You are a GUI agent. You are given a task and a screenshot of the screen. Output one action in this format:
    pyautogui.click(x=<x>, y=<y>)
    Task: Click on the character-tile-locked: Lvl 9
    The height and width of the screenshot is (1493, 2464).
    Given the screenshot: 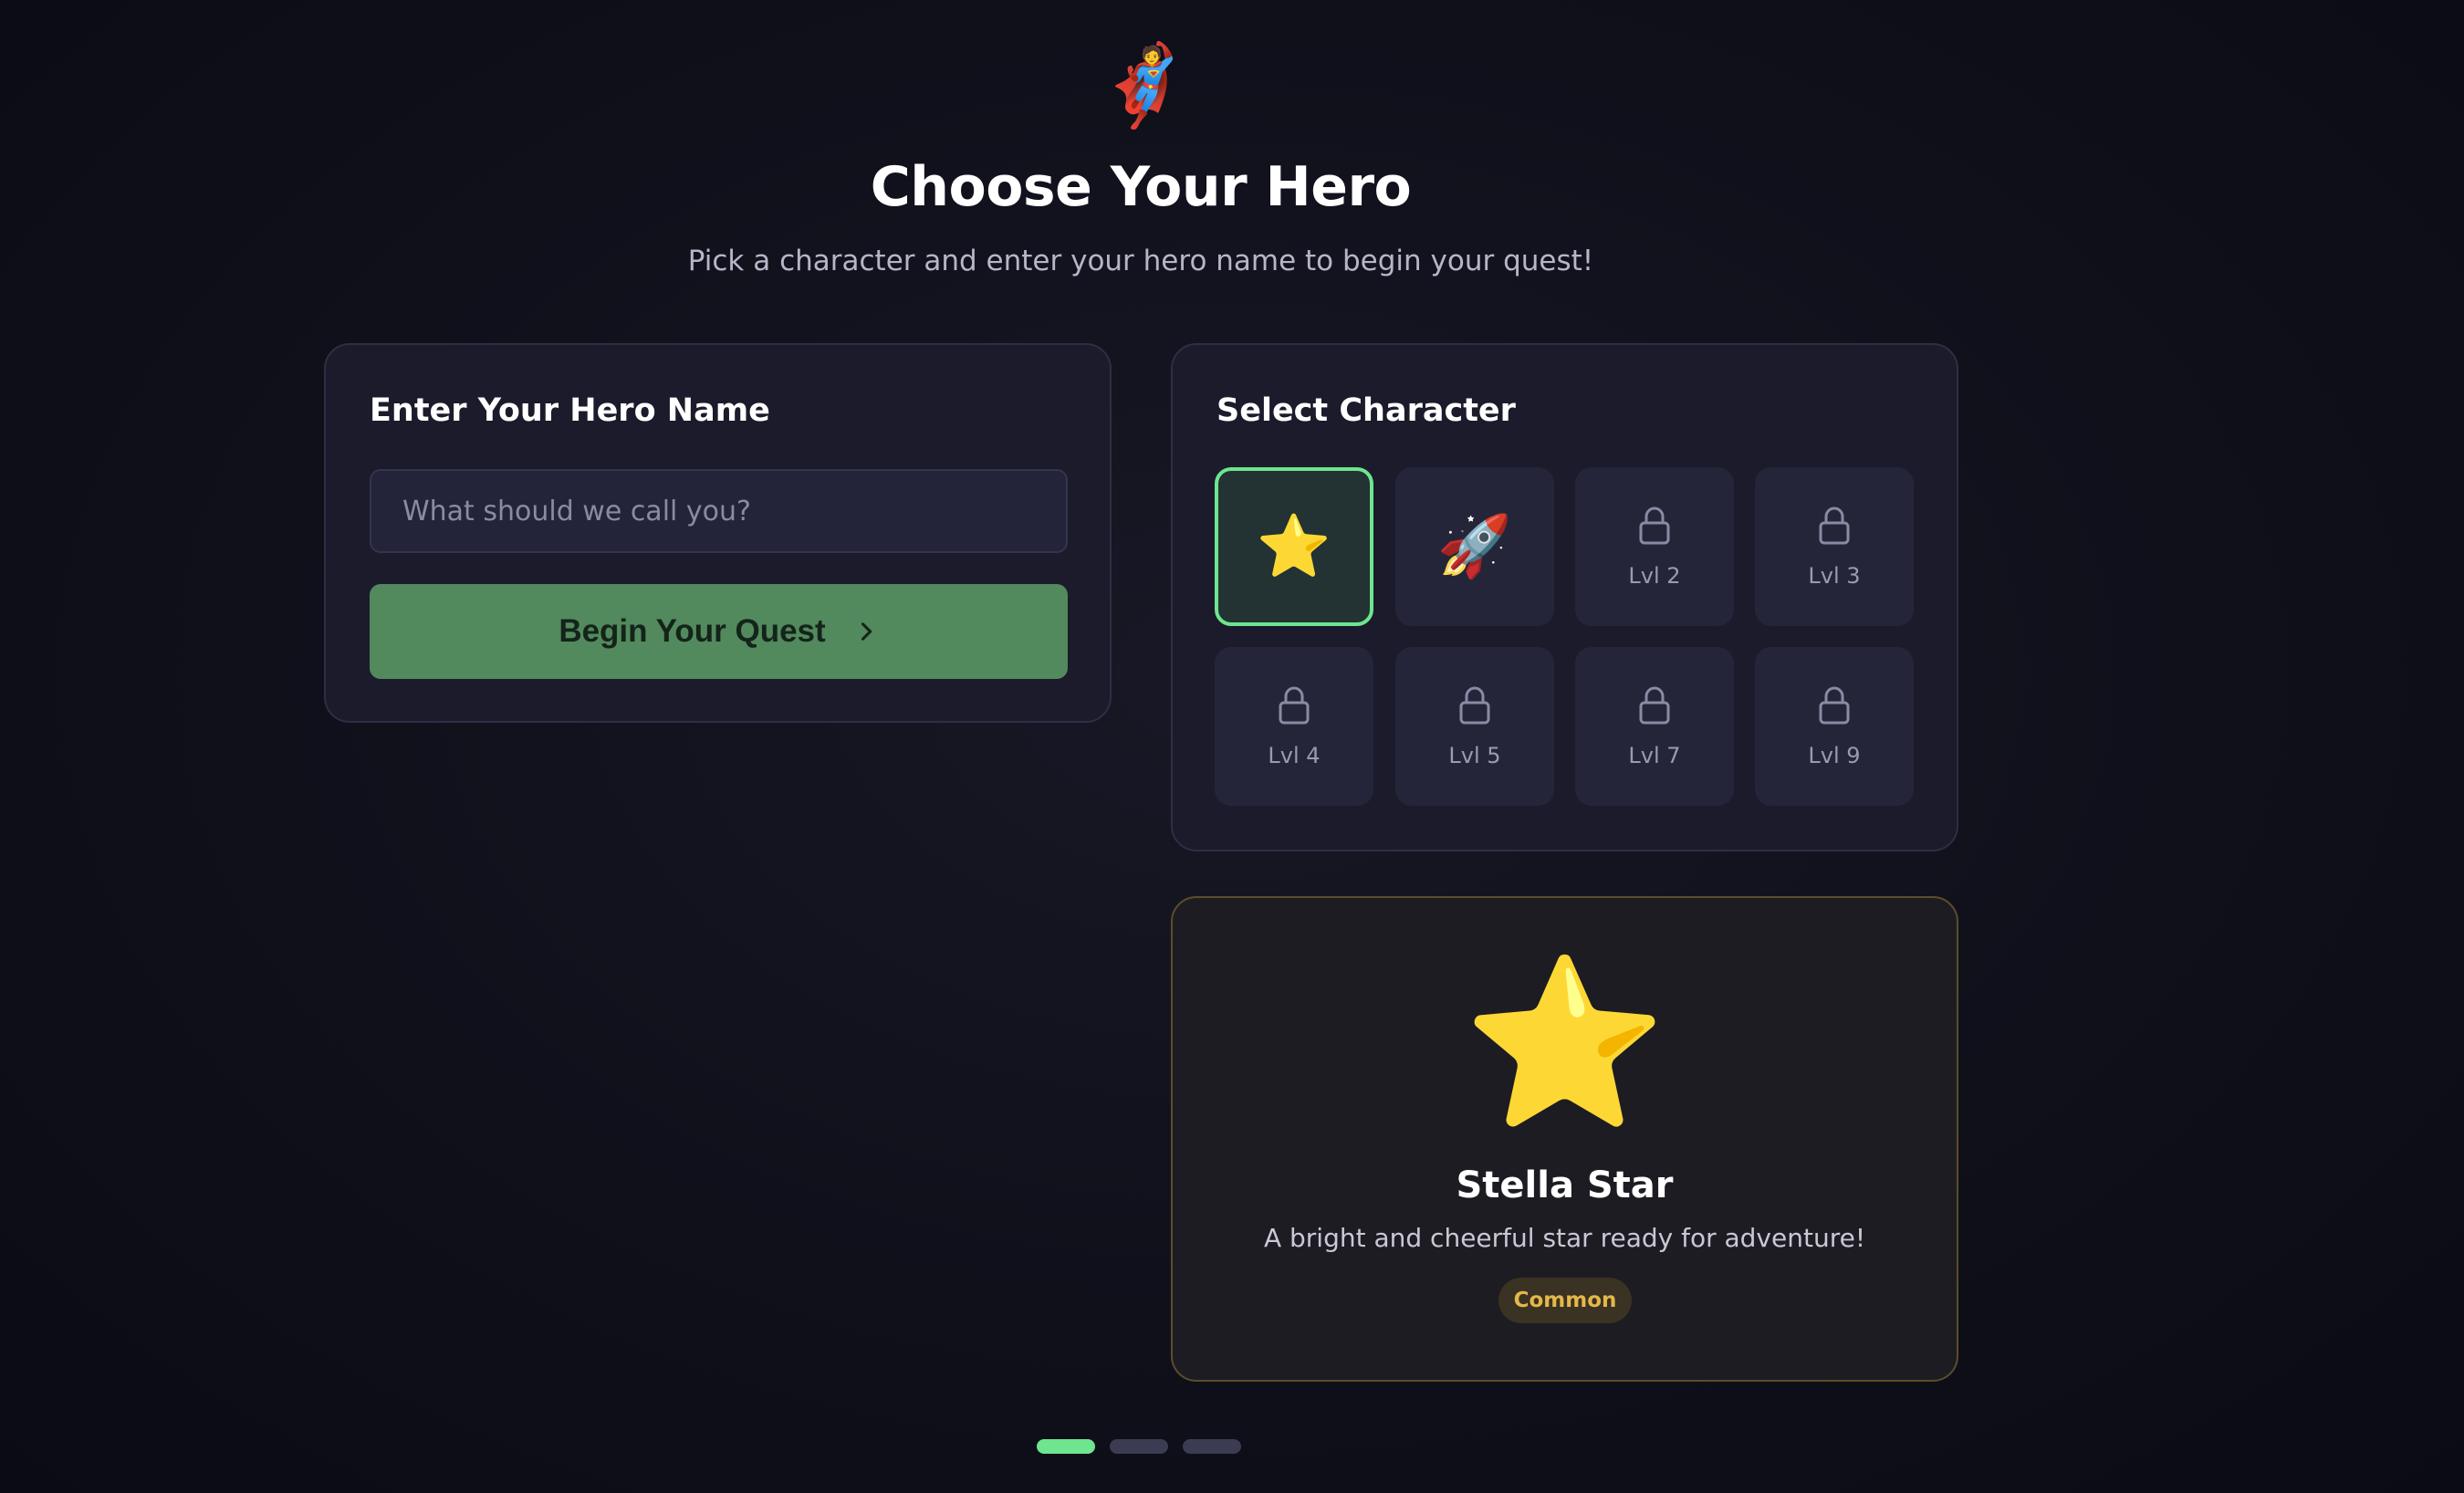 What is the action you would take?
    pyautogui.click(x=1834, y=726)
    